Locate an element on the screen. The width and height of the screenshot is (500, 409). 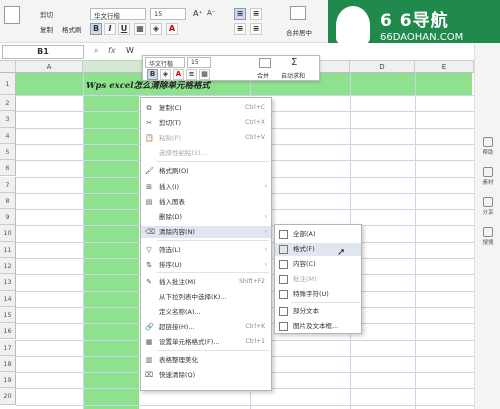
sidebar-item-help: 帮助 is located at coordinates (487, 146).